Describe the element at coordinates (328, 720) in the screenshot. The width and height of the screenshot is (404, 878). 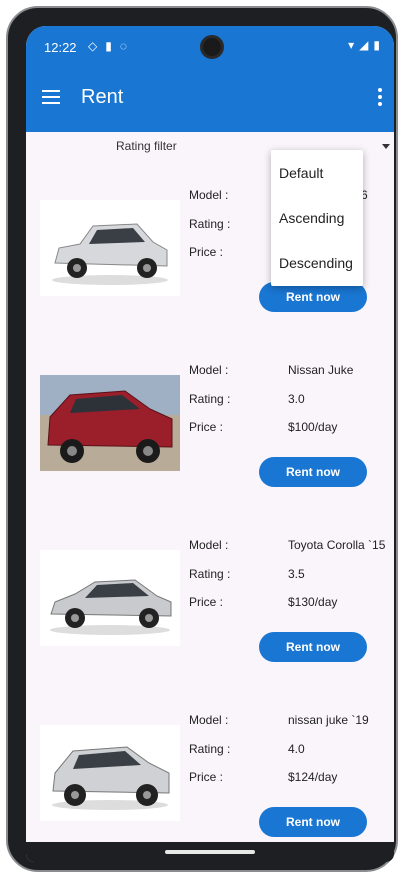
I see `model-value: nissan juke `19` at that location.